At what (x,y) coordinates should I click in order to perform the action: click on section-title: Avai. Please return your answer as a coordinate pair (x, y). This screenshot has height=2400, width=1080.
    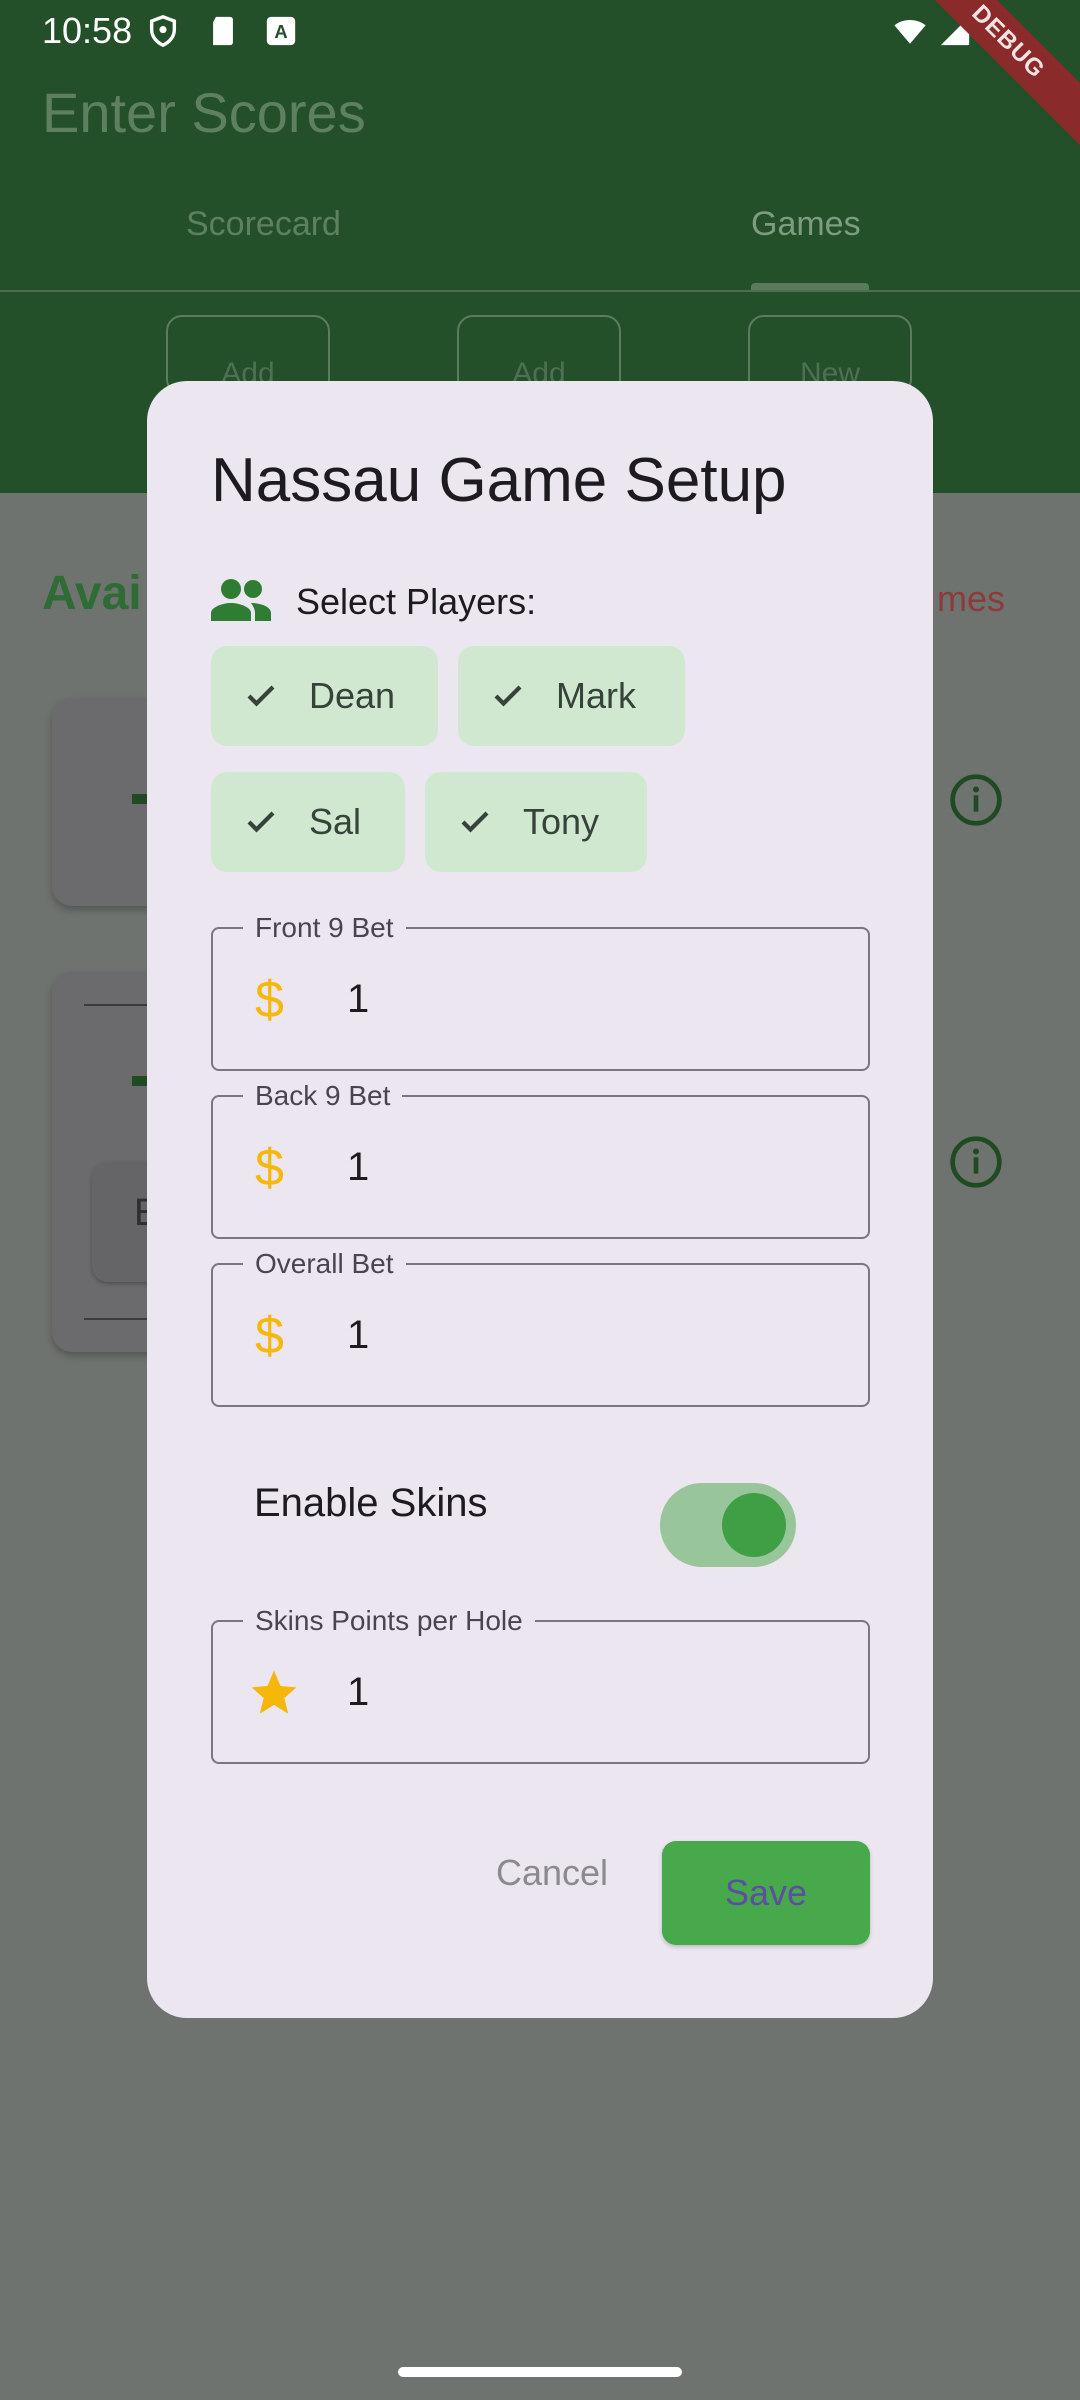
    Looking at the image, I should click on (92, 593).